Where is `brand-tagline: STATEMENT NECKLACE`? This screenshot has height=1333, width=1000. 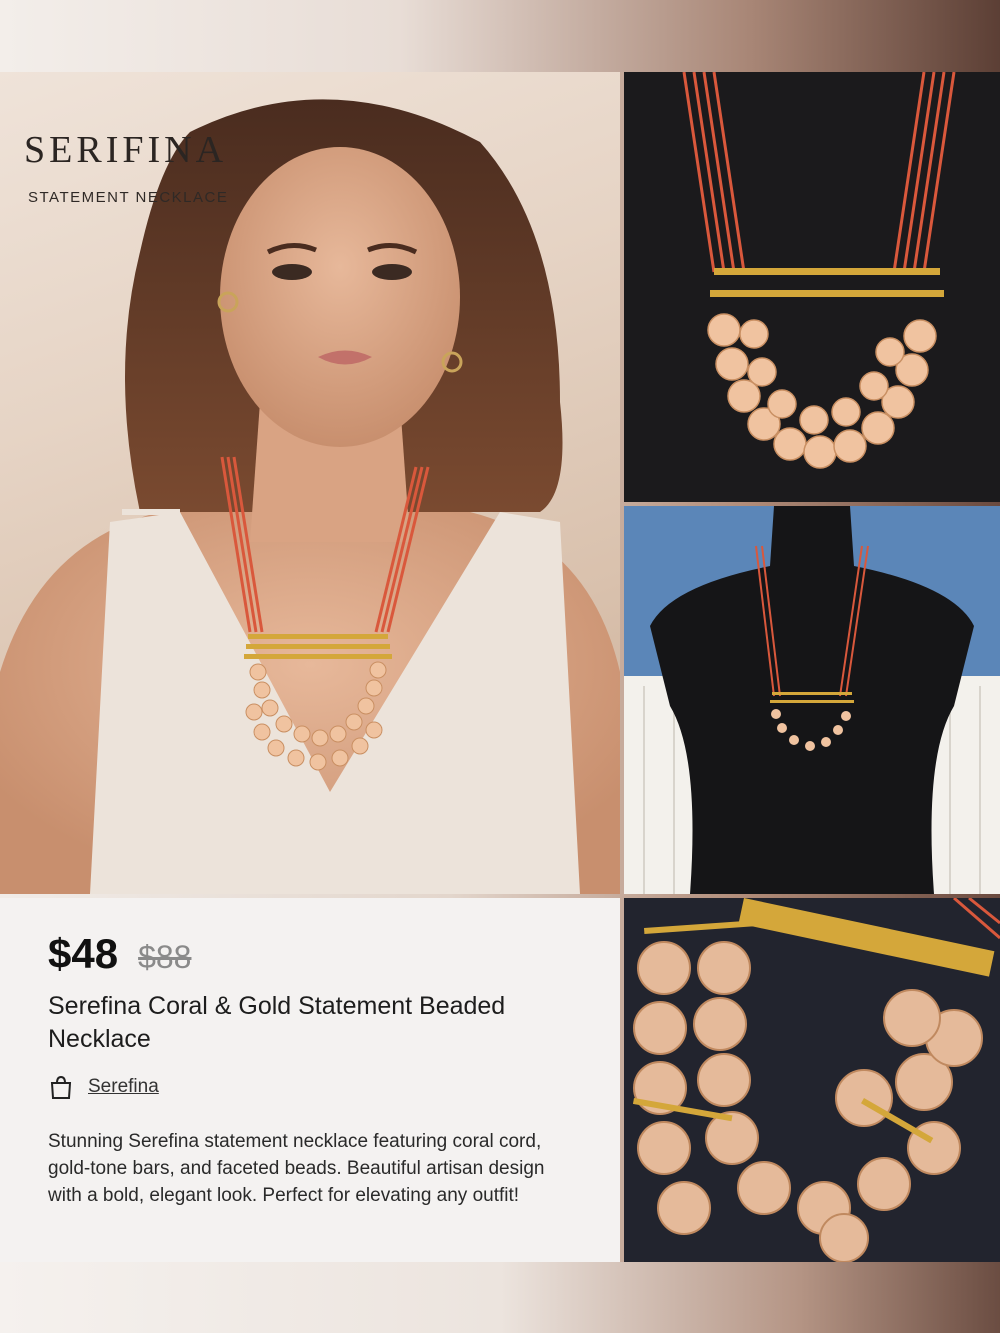
brand-tagline: STATEMENT NECKLACE is located at coordinates (128, 197).